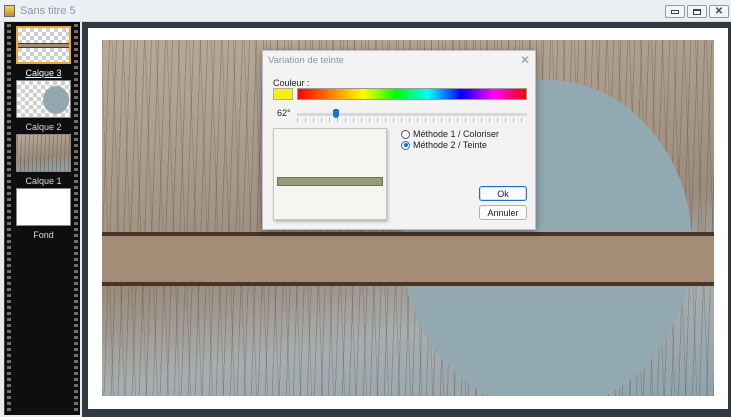  Describe the element at coordinates (43, 235) in the screenshot. I see `layer-label: Fond` at that location.